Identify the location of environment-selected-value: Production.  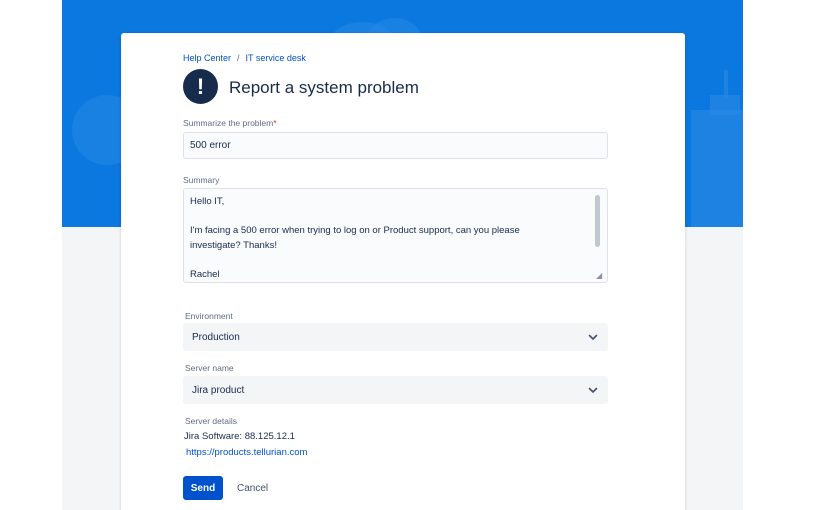
(216, 337).